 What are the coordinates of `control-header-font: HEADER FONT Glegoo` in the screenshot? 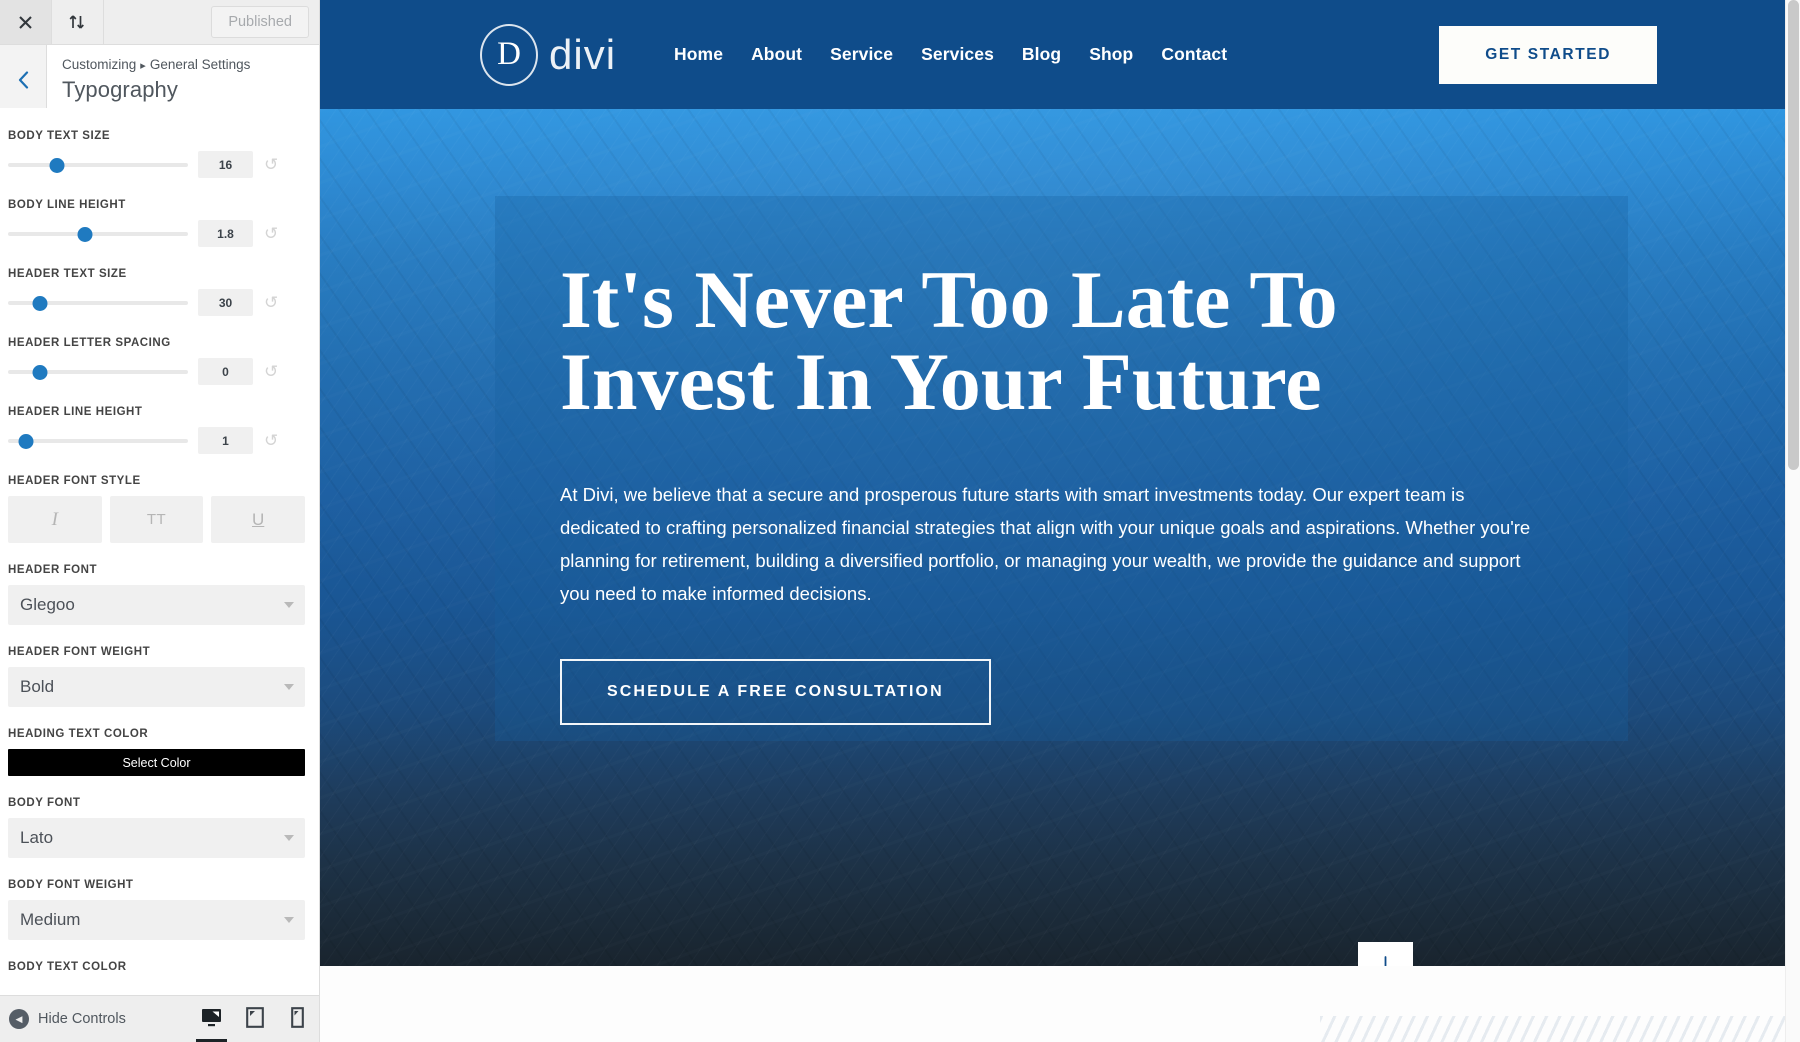 It's located at (156, 594).